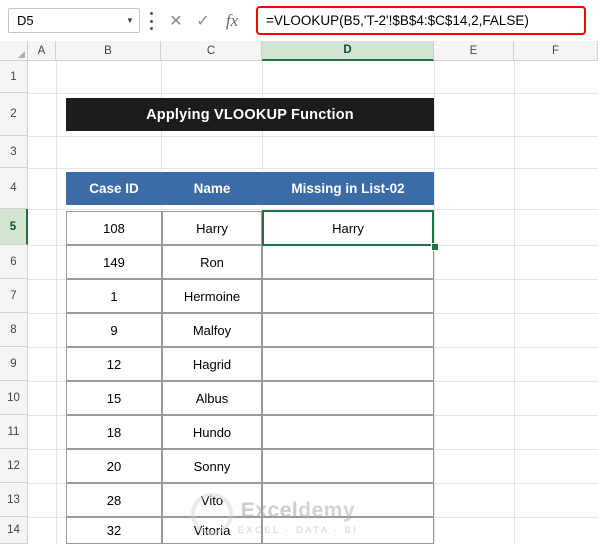 This screenshot has width=598, height=545. What do you see at coordinates (250, 114) in the screenshot?
I see `sheet-title: Applying VLOOKUP Function` at bounding box center [250, 114].